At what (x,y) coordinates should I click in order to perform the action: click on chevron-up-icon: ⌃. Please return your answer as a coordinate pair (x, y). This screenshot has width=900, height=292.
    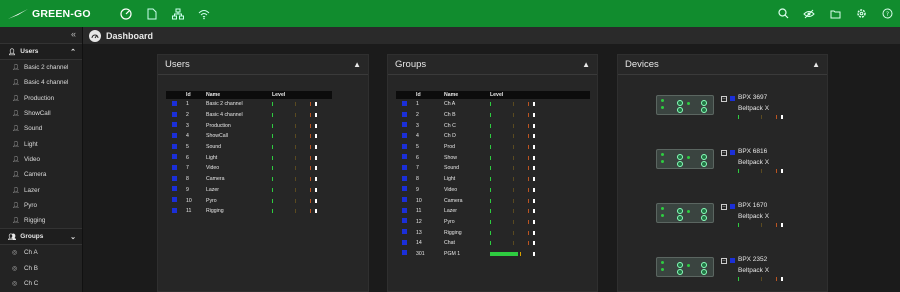
    Looking at the image, I should click on (73, 52).